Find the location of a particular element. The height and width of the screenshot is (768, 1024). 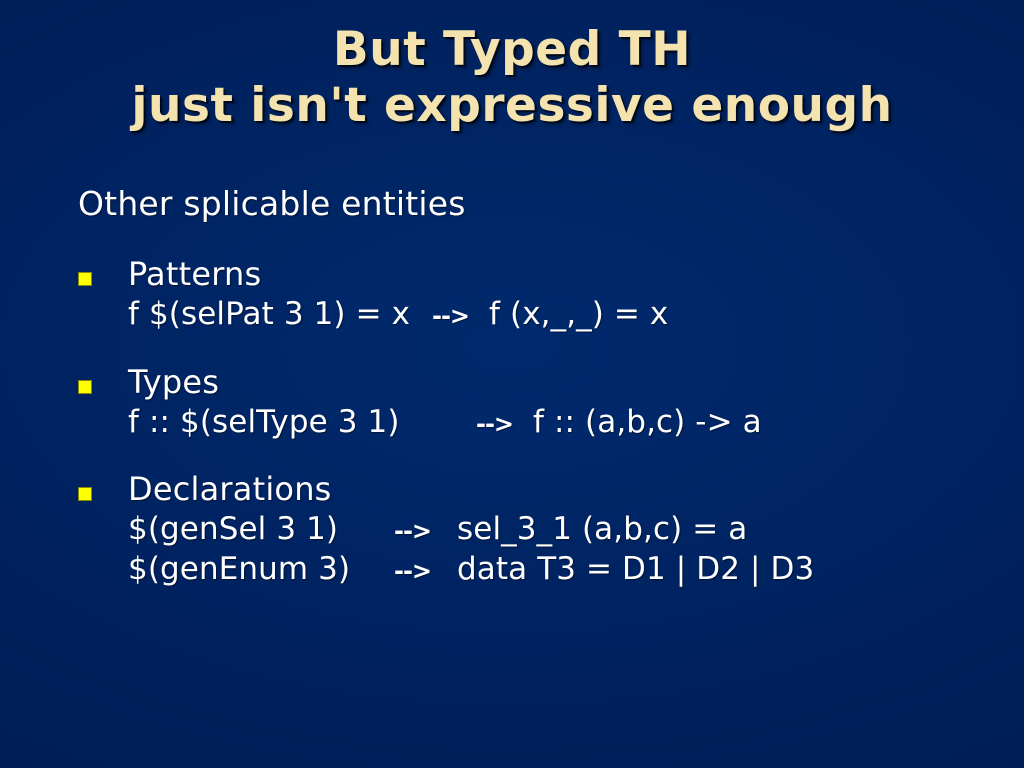

slide-title-line-2: just isn't expressive enough is located at coordinates (512, 105).